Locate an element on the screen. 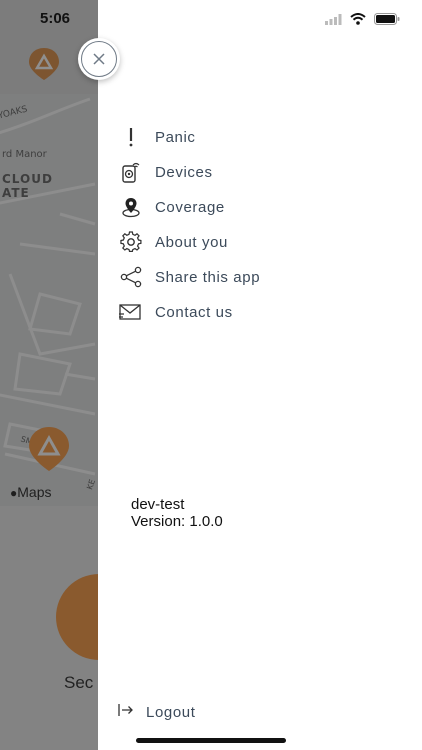 This screenshot has width=422, height=750. logout-button: Logout is located at coordinates (156, 712).